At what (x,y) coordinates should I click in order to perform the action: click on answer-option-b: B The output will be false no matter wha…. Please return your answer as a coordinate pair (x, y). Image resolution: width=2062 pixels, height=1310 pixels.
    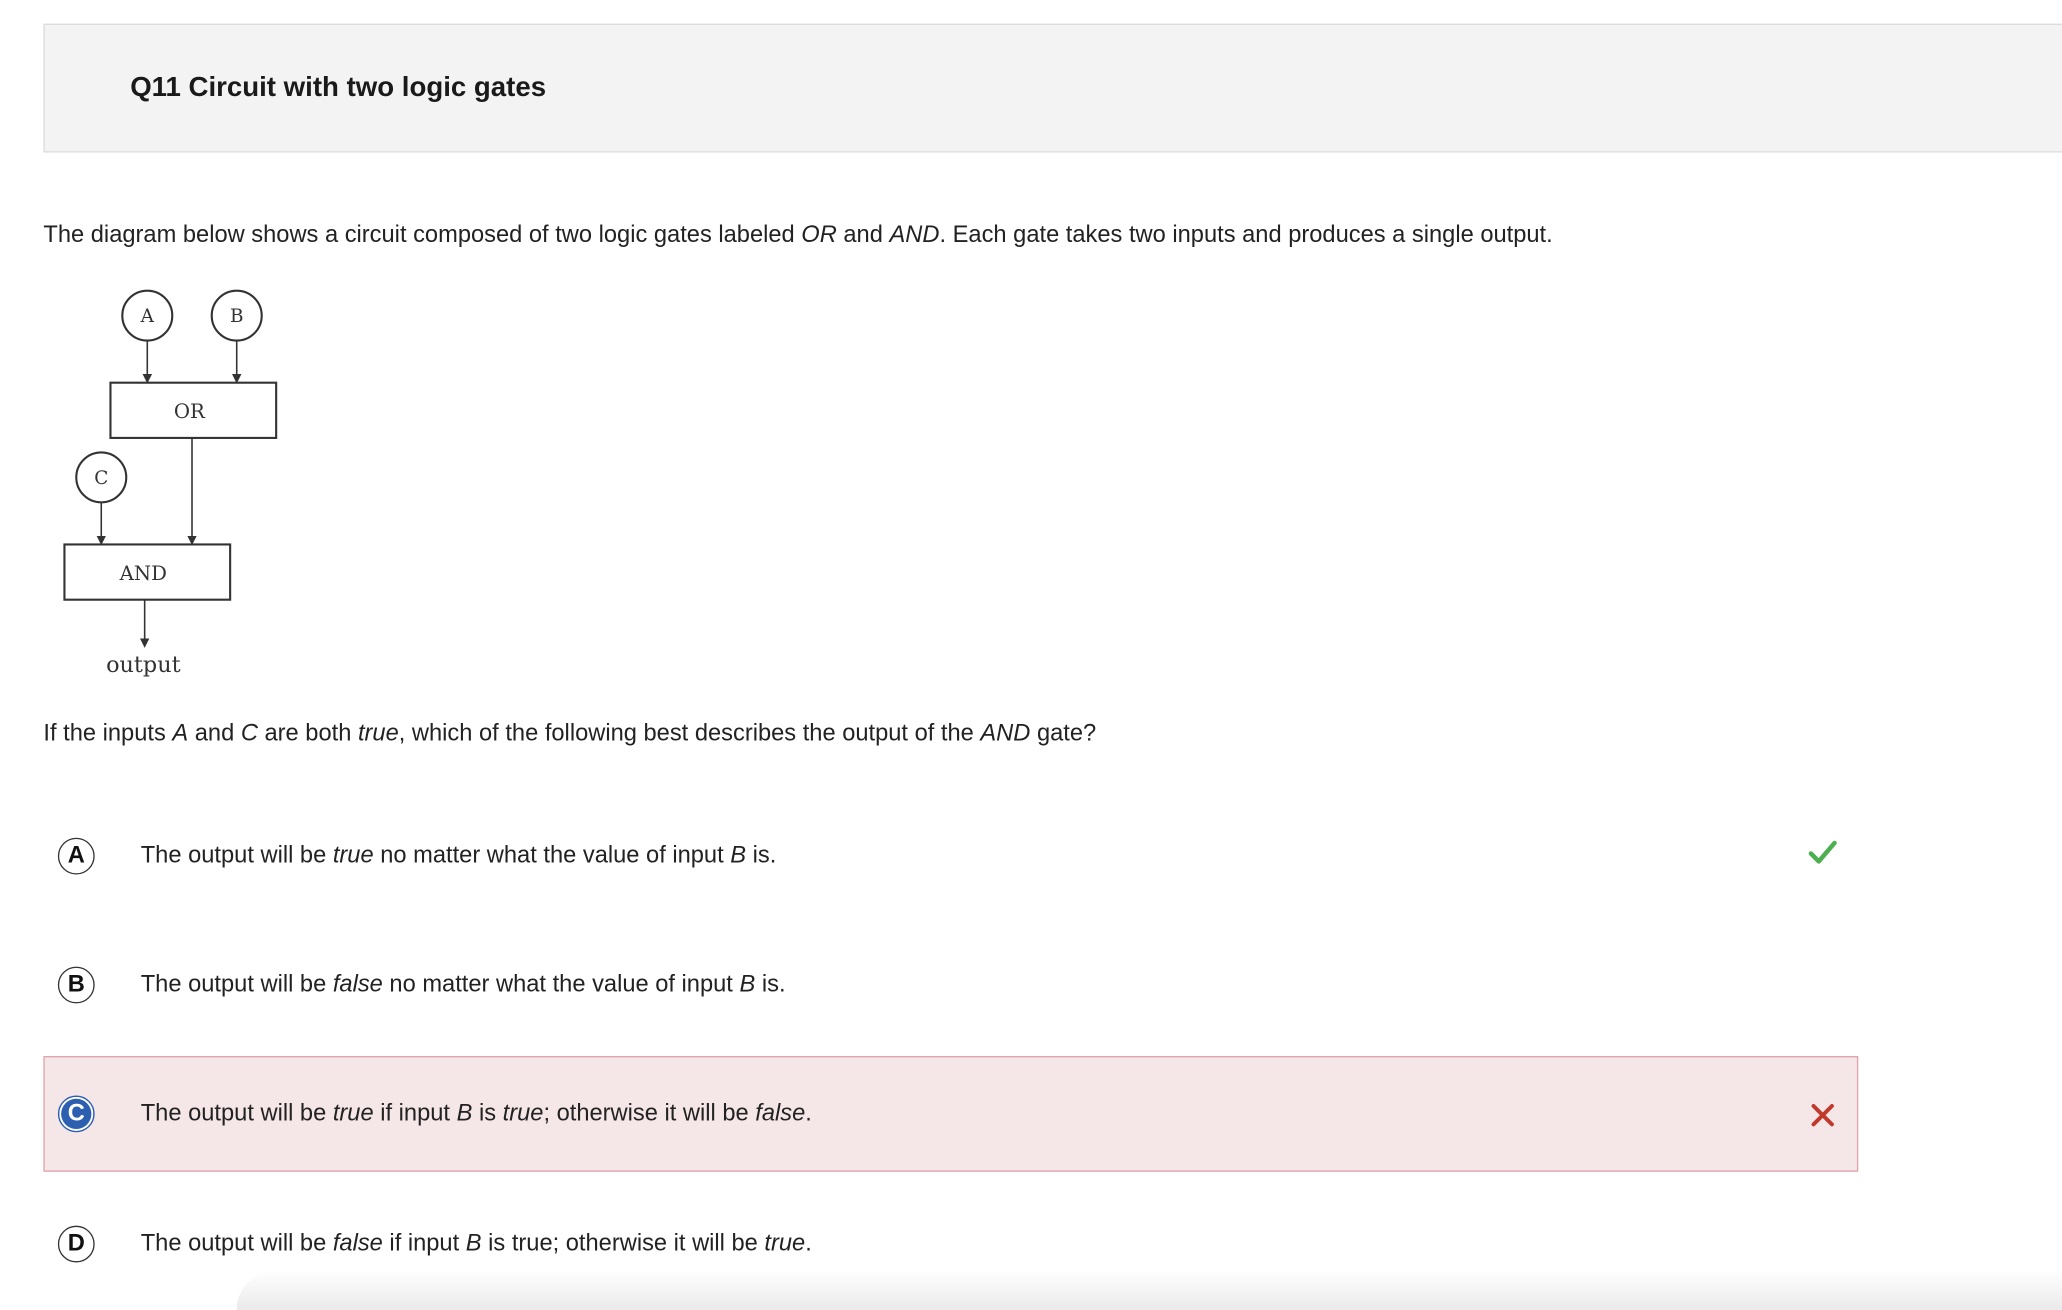
    Looking at the image, I should click on (950, 985).